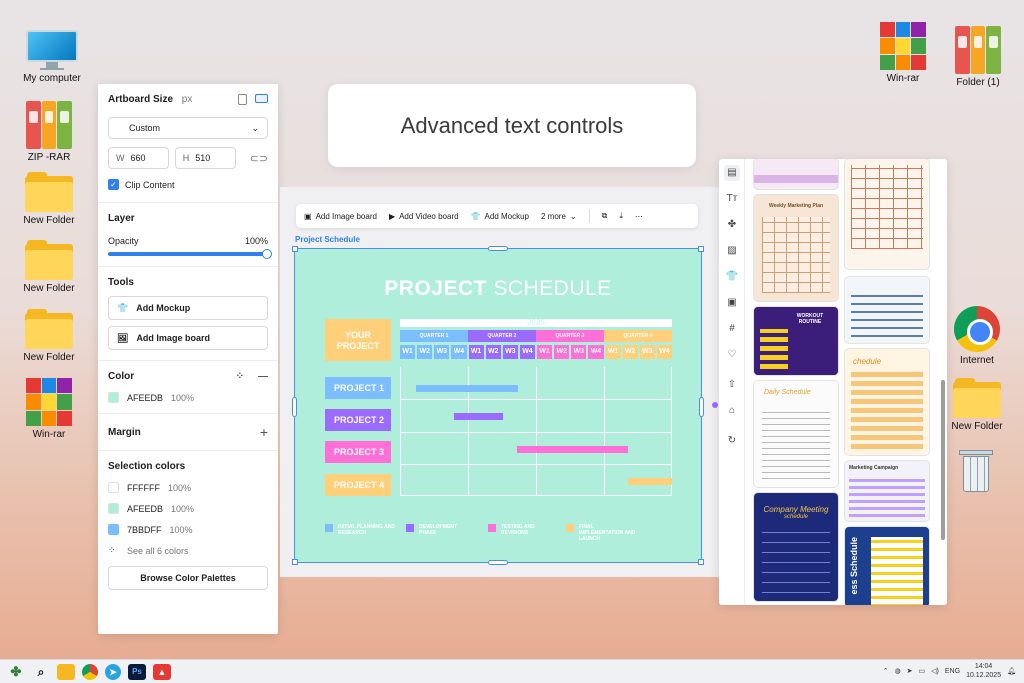 The height and width of the screenshot is (683, 1024). Describe the element at coordinates (263, 376) in the screenshot. I see `minus-icon: —` at that location.